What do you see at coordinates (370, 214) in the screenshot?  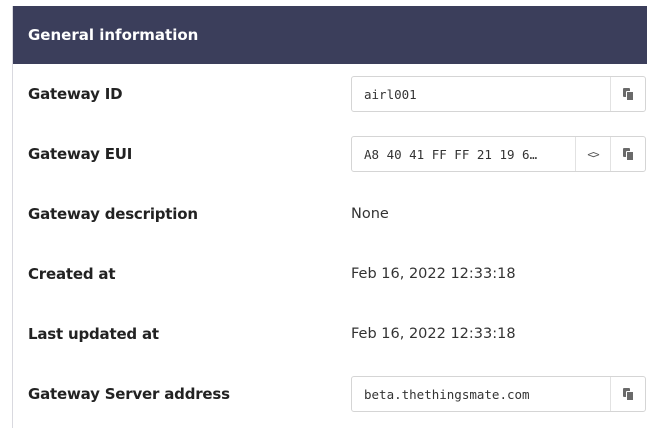 I see `gateway-description-value: None` at bounding box center [370, 214].